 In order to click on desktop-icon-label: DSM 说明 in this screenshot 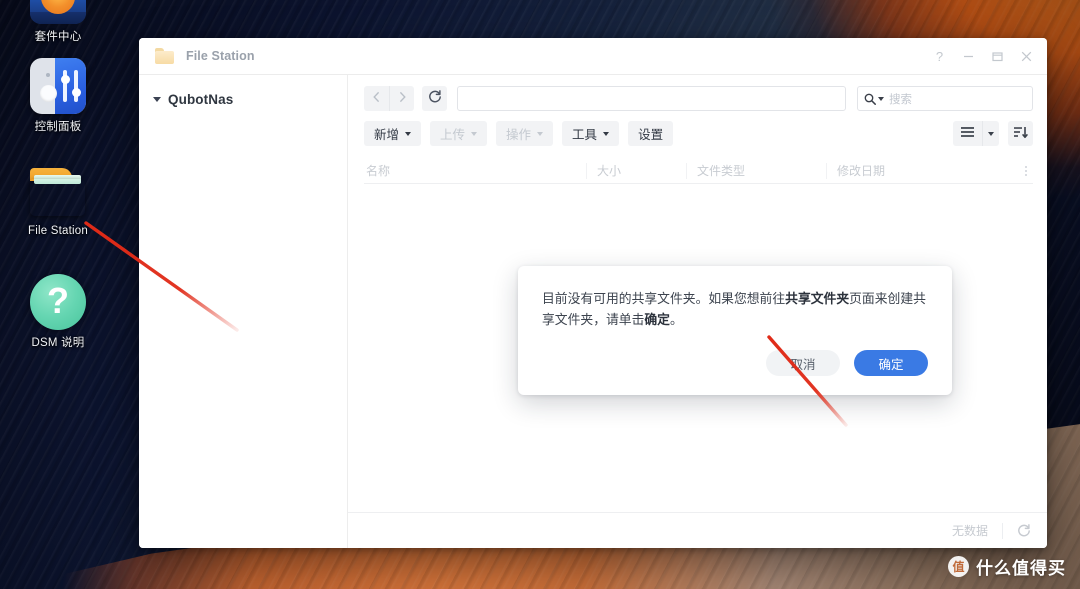, I will do `click(58, 343)`.